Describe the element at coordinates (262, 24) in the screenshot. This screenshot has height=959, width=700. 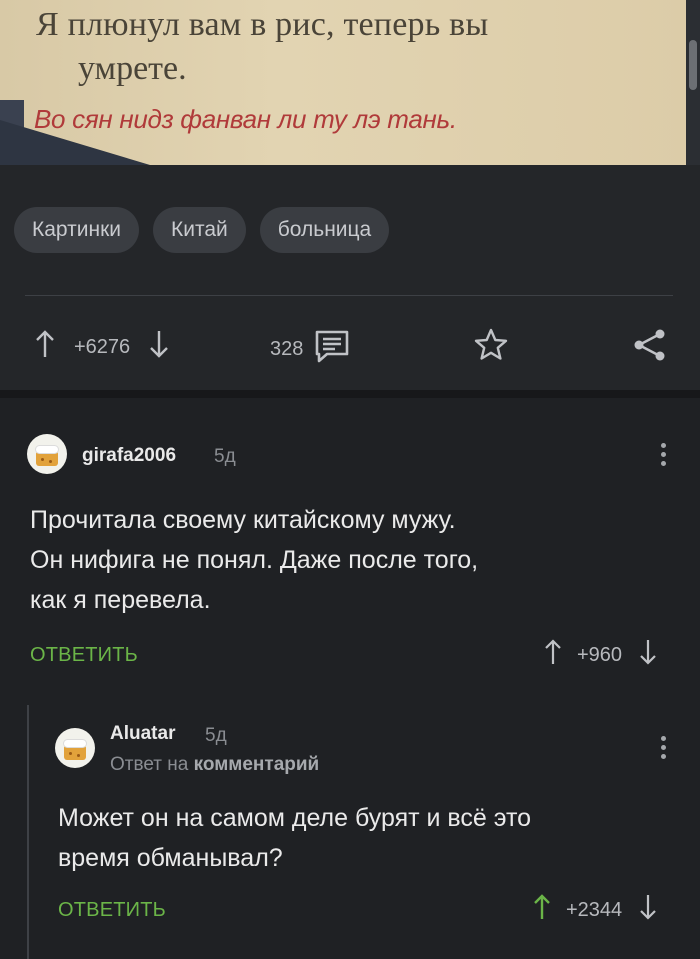
I see `image-caption-line-1: Я плюнул вам в рис, теперь вы` at that location.